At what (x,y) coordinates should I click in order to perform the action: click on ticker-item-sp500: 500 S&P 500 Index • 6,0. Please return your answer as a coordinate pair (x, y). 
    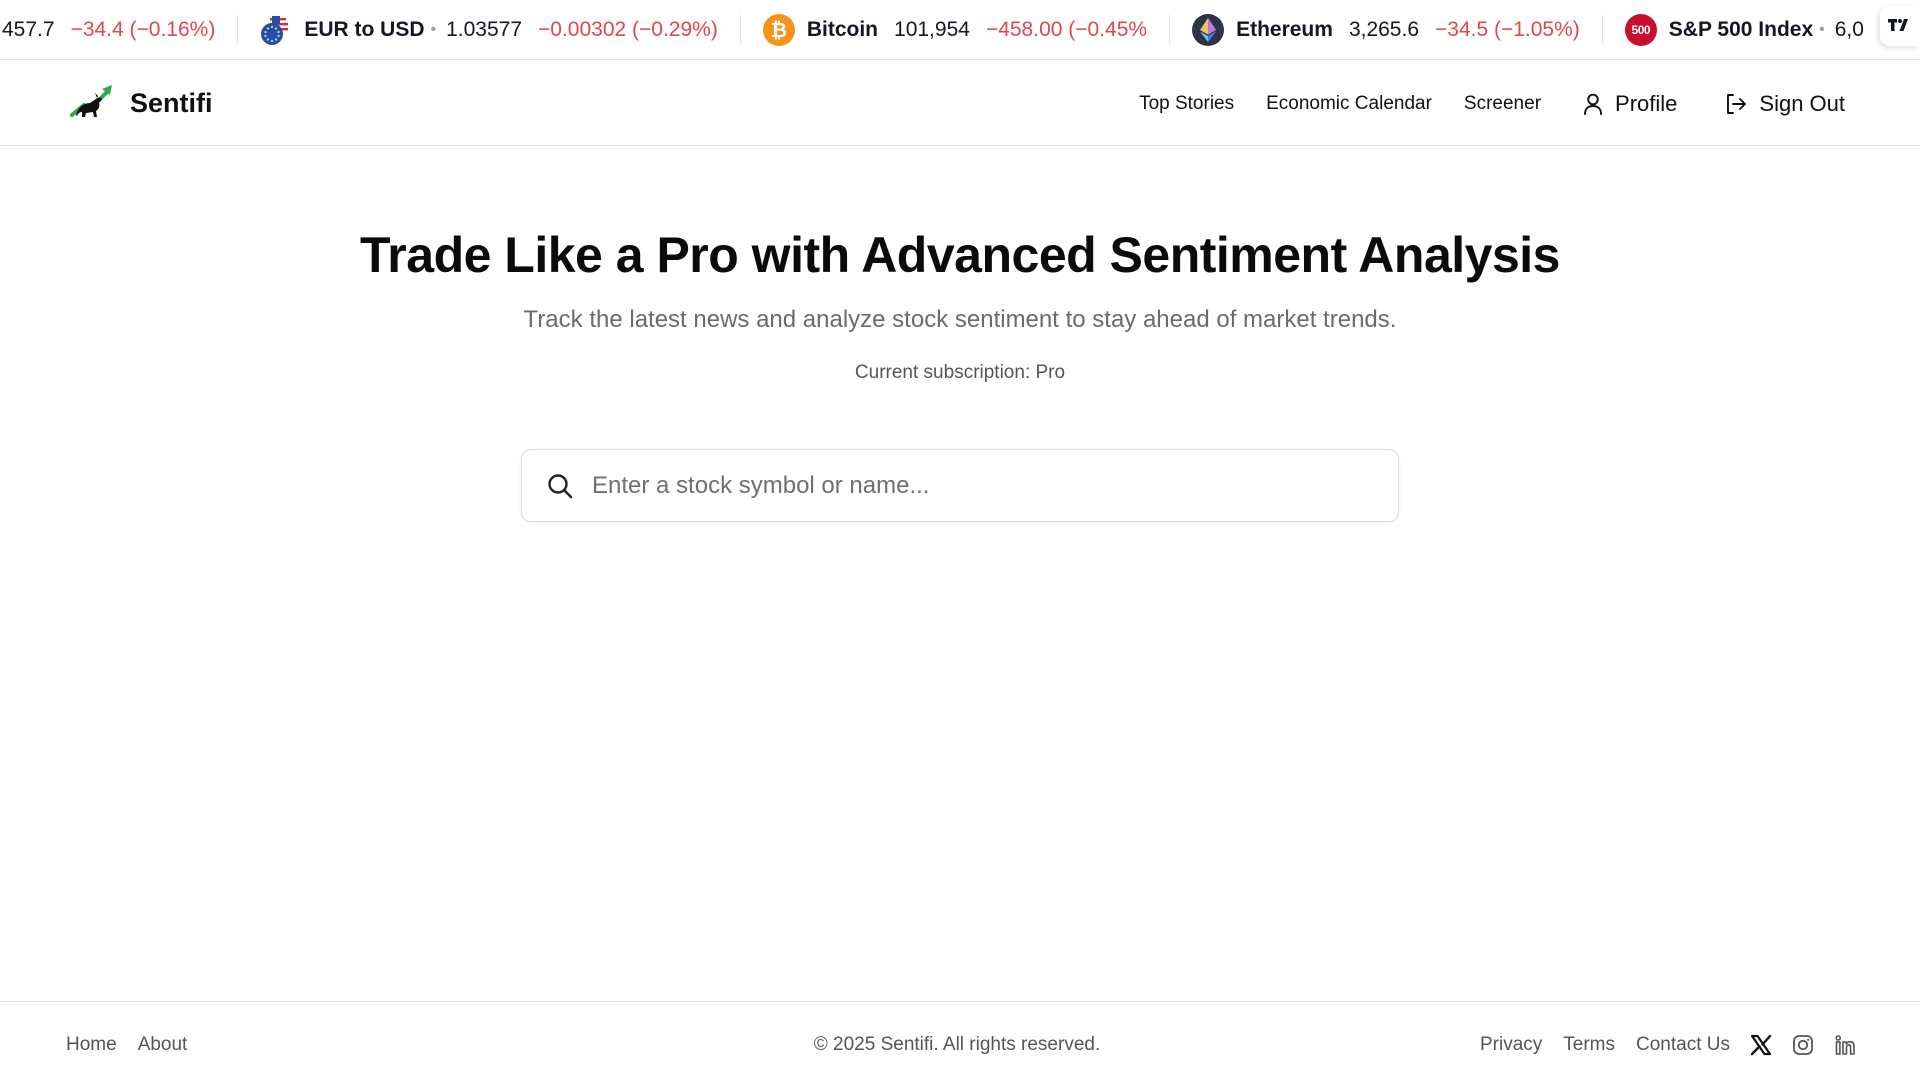
    Looking at the image, I should click on (1752, 29).